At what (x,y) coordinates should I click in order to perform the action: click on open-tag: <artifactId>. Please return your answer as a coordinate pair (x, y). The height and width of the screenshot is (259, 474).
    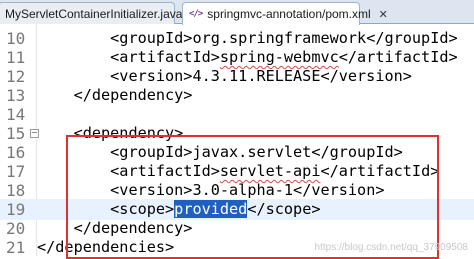
    Looking at the image, I should click on (165, 57).